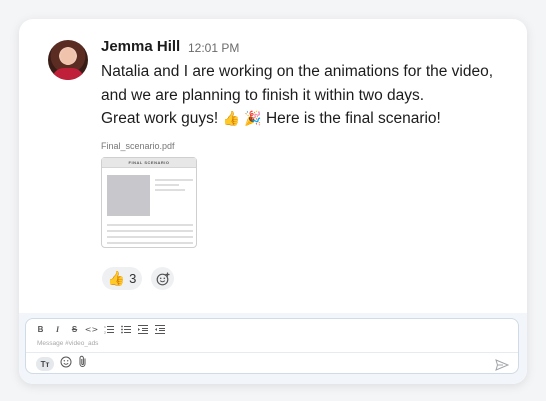 The height and width of the screenshot is (401, 546). What do you see at coordinates (159, 329) in the screenshot?
I see `outdent-icon` at bounding box center [159, 329].